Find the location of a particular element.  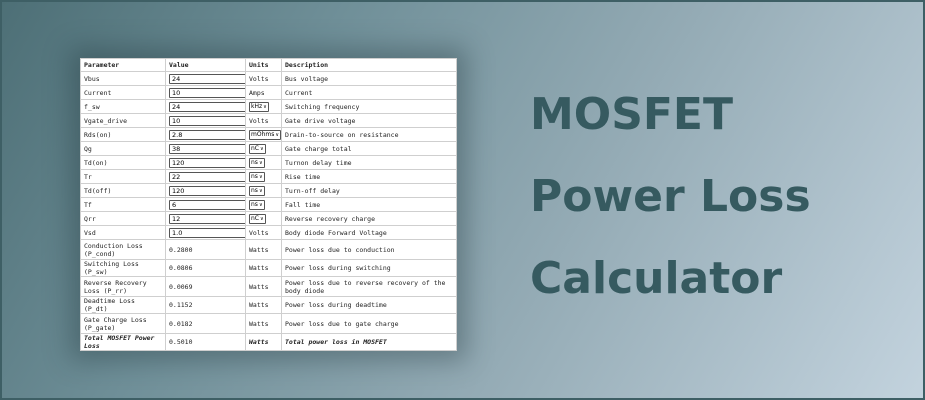

table-header-row: Parameter Value Units Description is located at coordinates (268, 65).